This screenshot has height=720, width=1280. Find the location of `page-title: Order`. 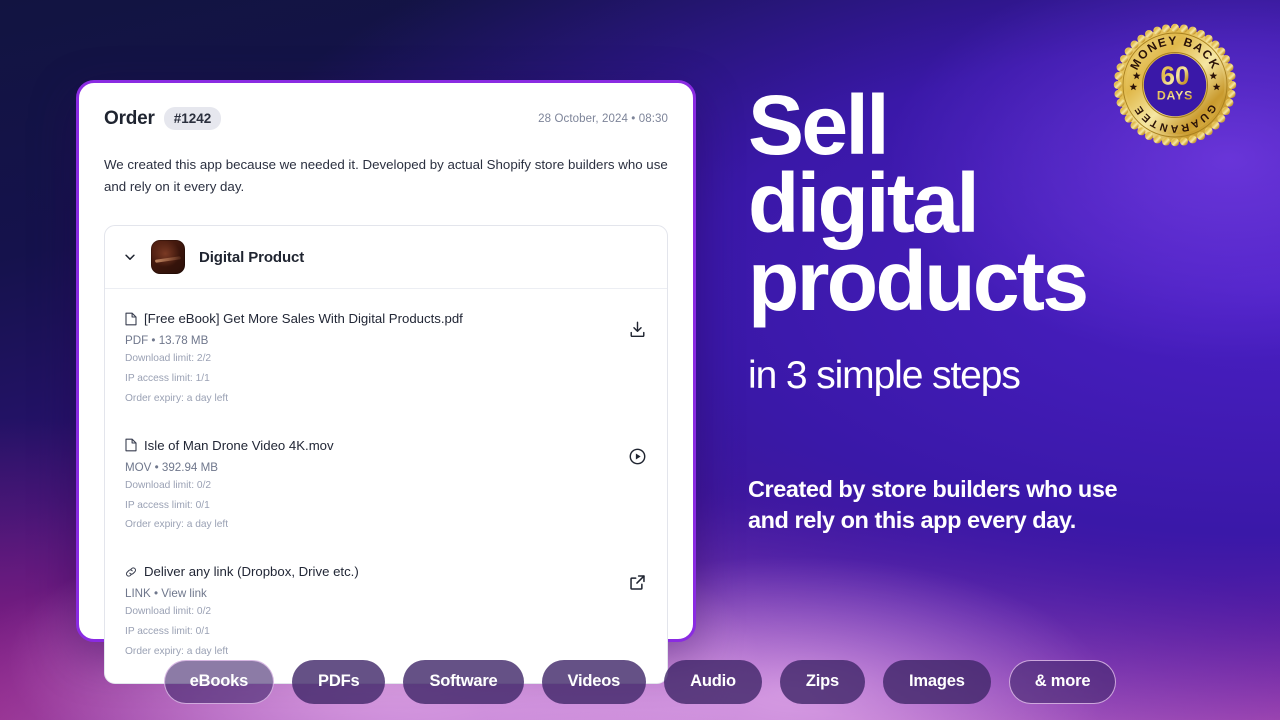

page-title: Order is located at coordinates (129, 118).